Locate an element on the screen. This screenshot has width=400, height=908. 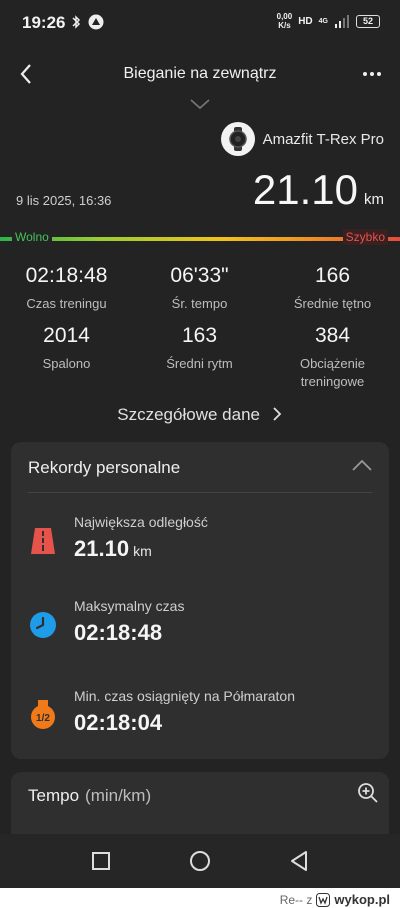
workout-date: 9 lis 2025, 16:36 is located at coordinates (64, 200).